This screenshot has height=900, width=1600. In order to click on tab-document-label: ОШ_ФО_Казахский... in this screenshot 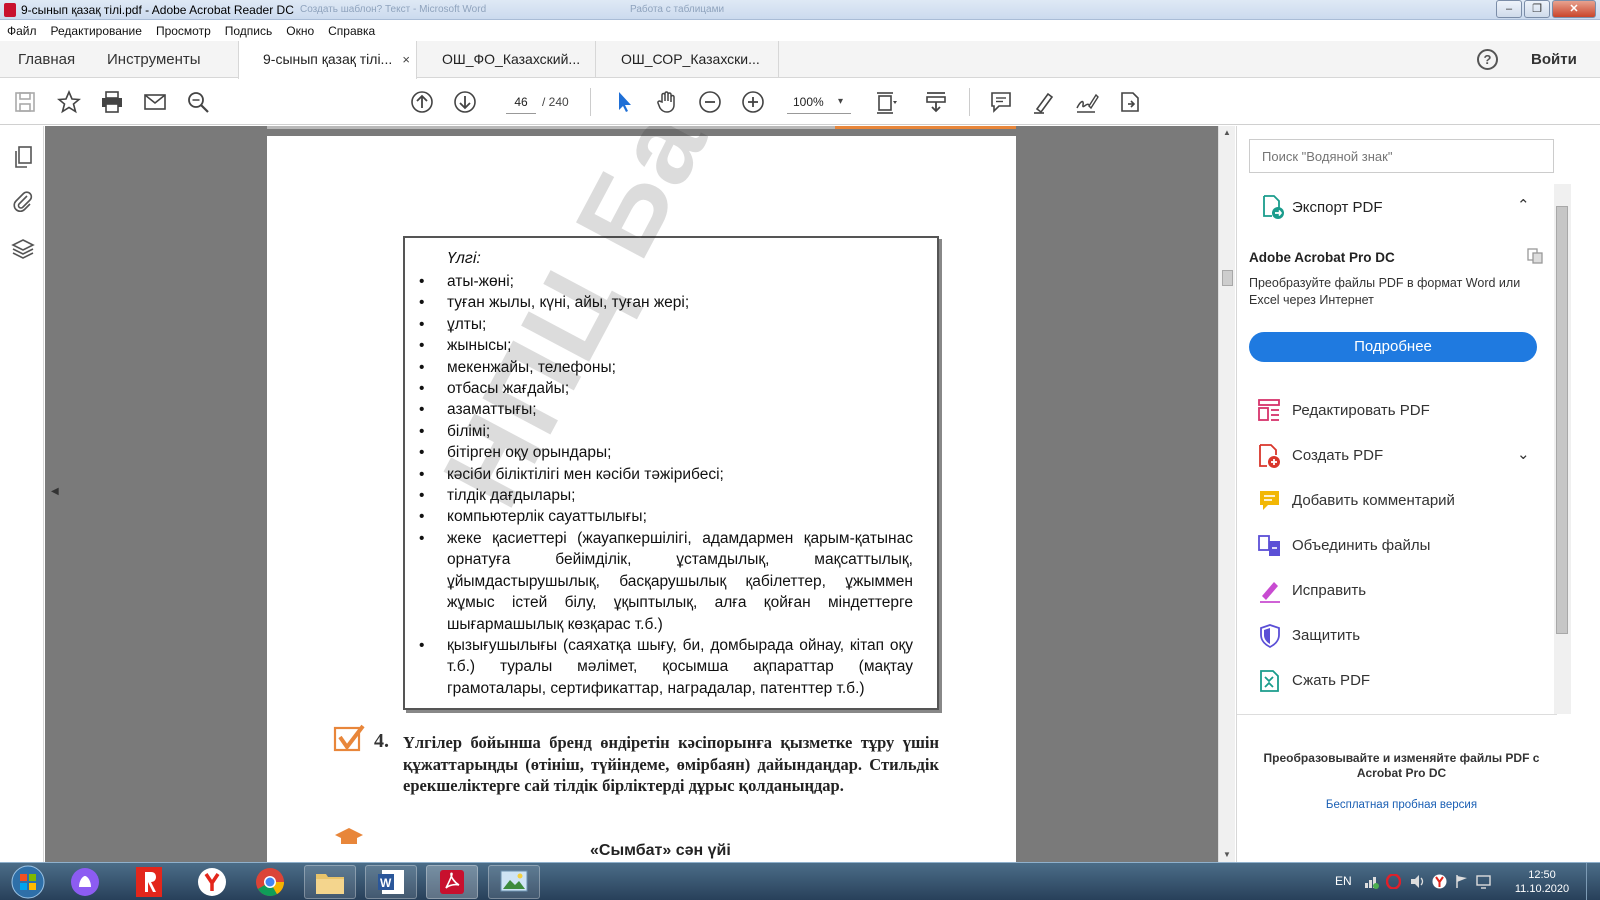, I will do `click(511, 59)`.